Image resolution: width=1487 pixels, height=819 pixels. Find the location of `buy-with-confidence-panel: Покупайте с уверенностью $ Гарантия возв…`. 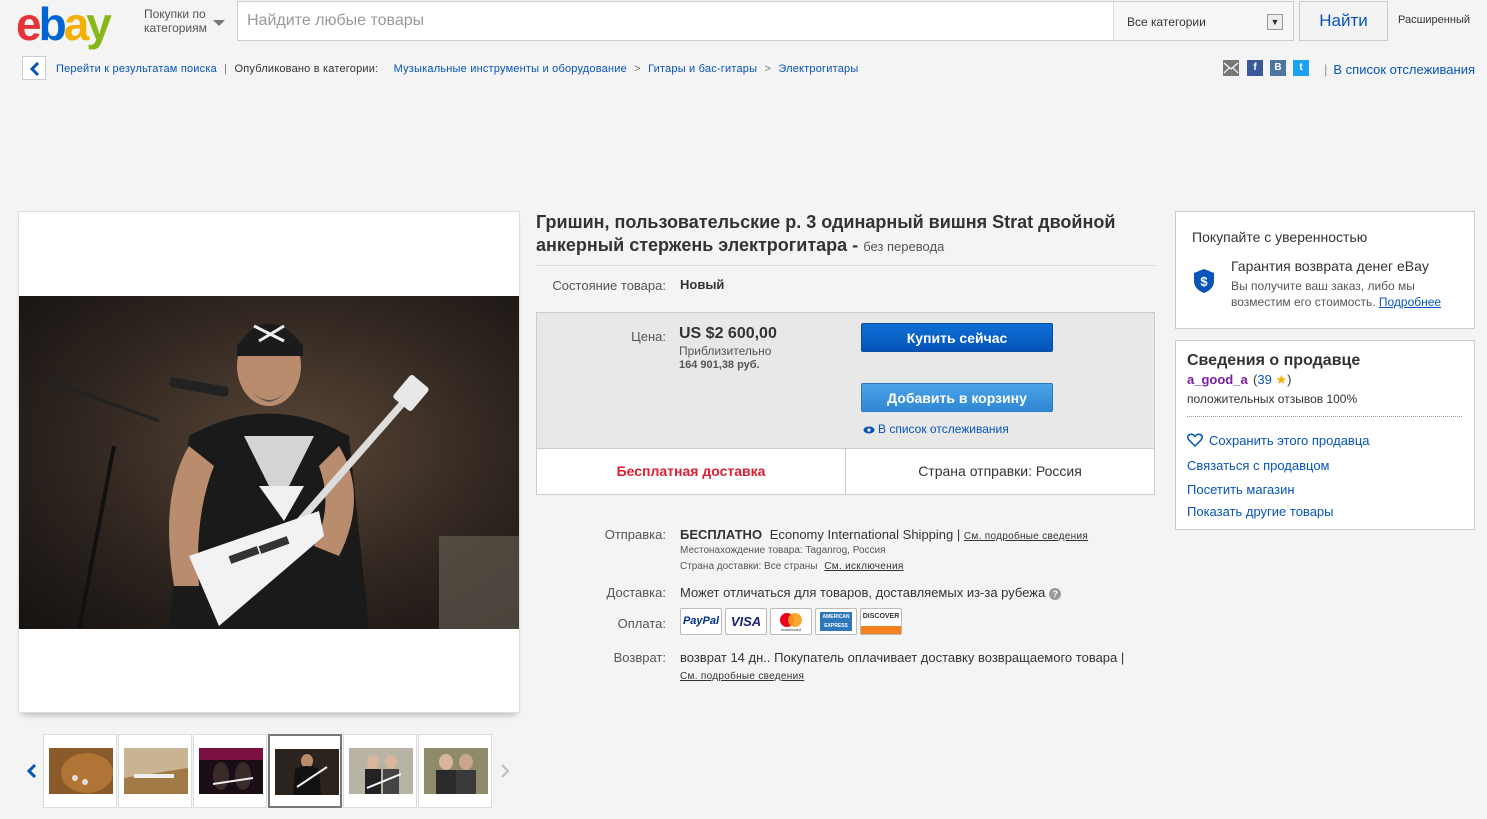

buy-with-confidence-panel: Покупайте с уверенностью $ Гарантия возв… is located at coordinates (1325, 270).